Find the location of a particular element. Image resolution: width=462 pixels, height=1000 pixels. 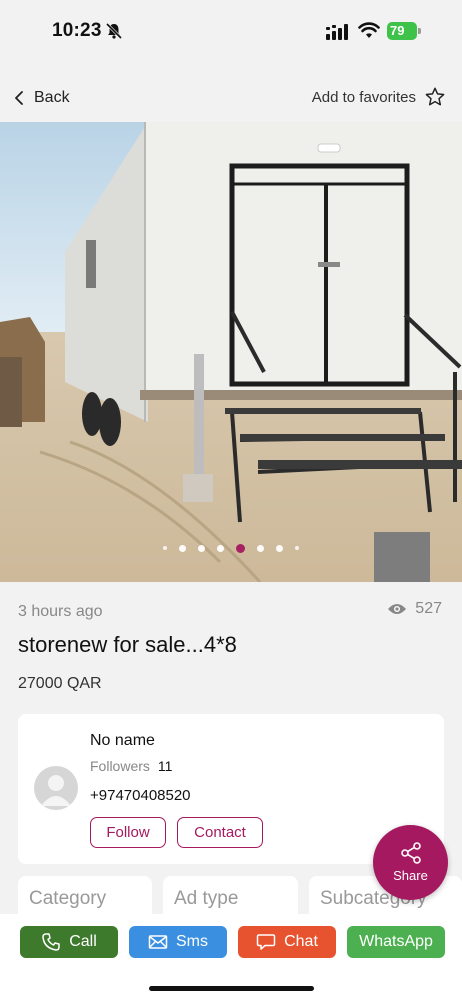

chevron-left-icon is located at coordinates (19, 98).